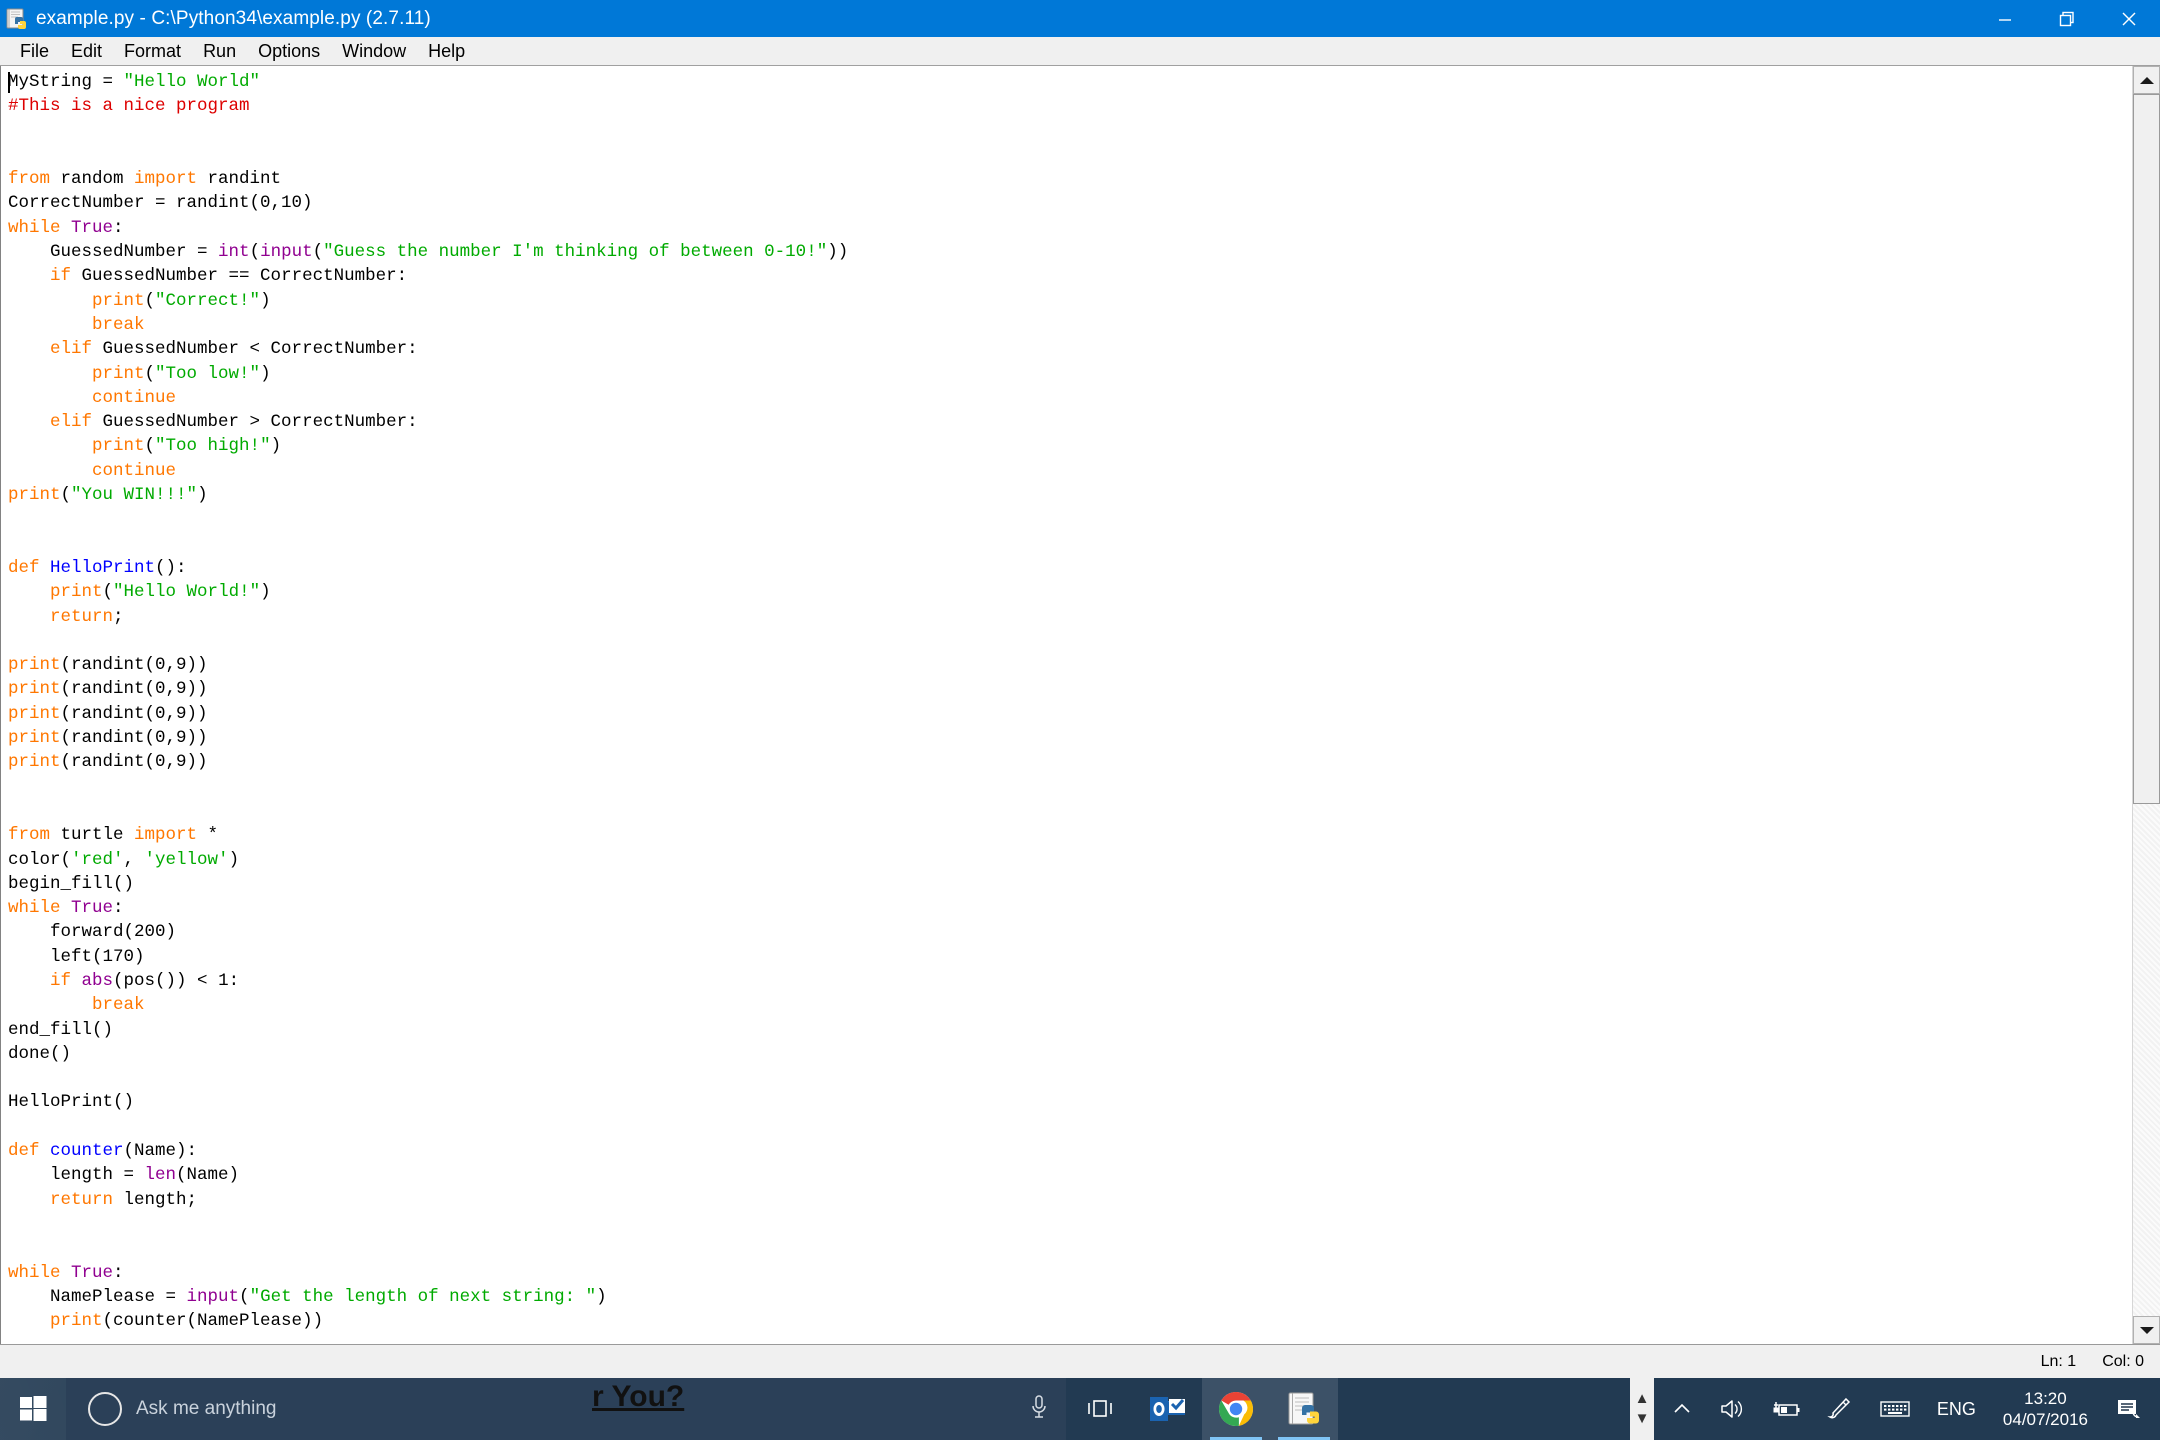 This screenshot has height=1440, width=2160. I want to click on code-token: len, so click(160, 1175).